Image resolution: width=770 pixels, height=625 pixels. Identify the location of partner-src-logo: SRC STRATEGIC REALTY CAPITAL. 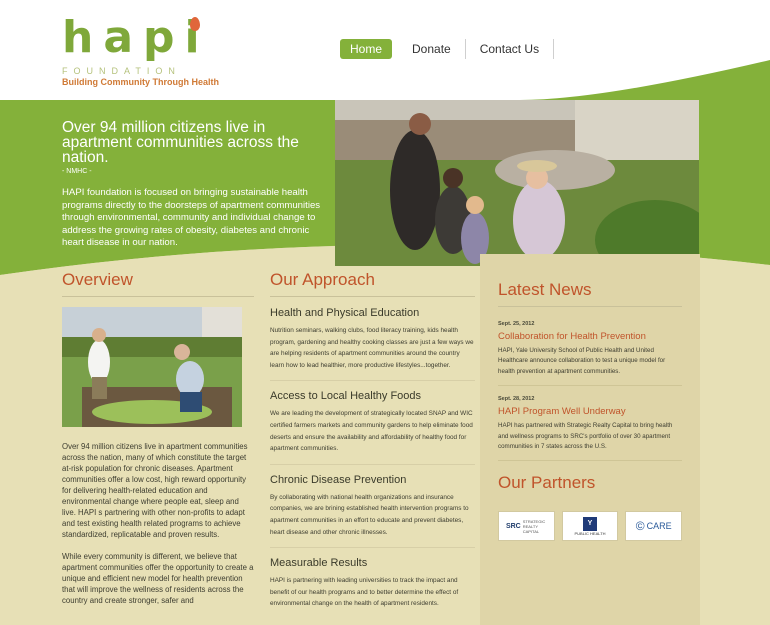
(526, 526).